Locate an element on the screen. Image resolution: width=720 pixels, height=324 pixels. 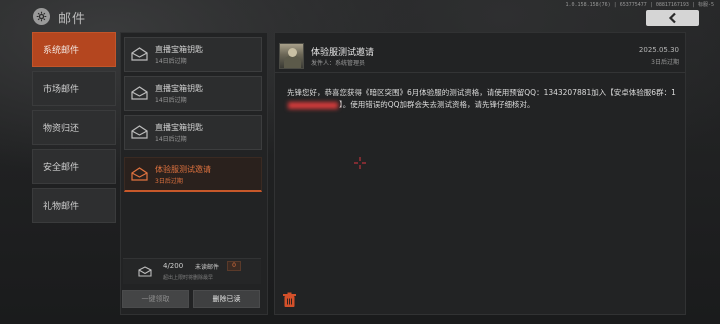
nav-item-label: 市场邮件 is located at coordinates (61, 90).